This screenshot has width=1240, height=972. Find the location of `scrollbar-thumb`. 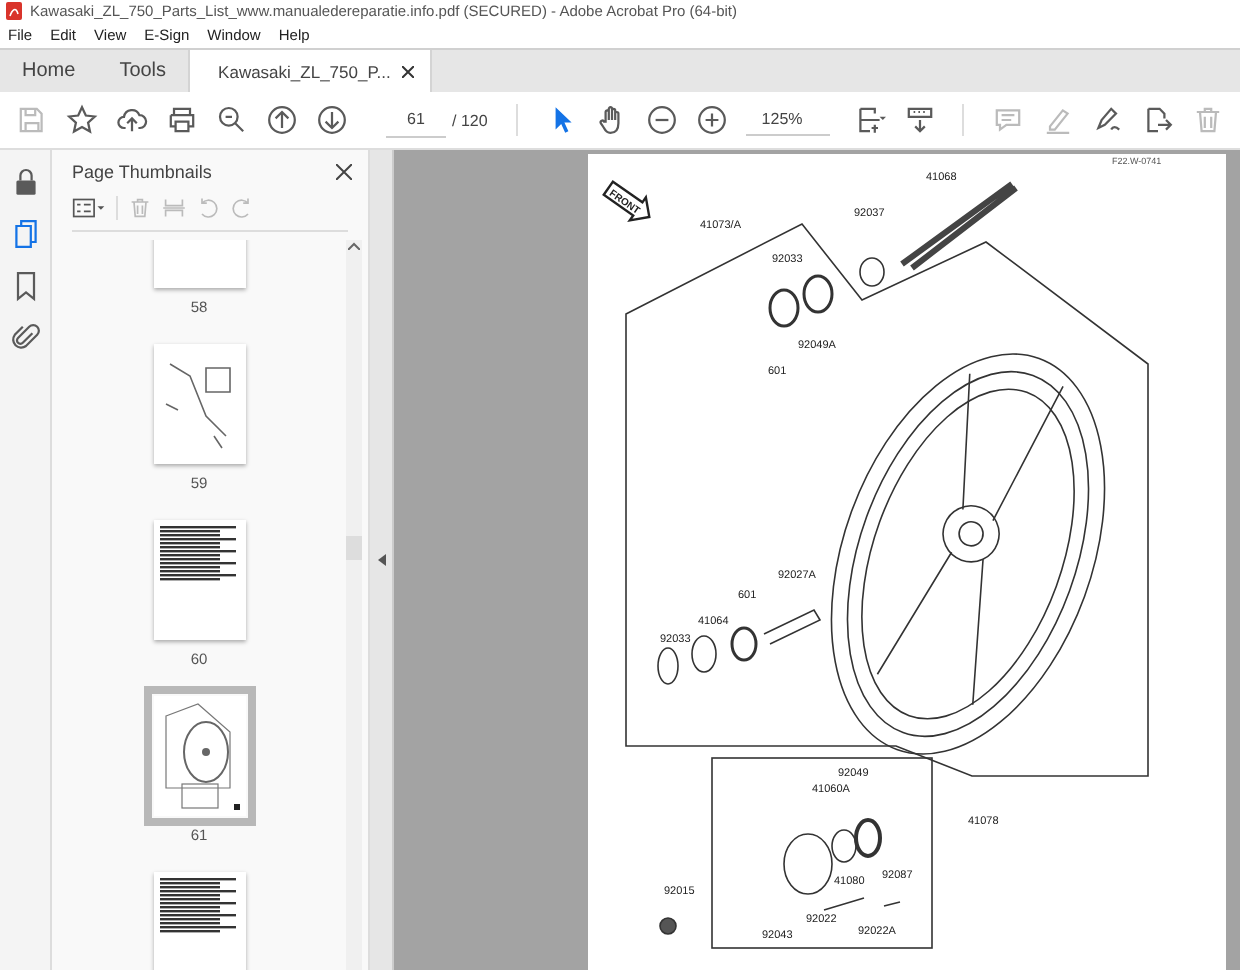

scrollbar-thumb is located at coordinates (354, 548).